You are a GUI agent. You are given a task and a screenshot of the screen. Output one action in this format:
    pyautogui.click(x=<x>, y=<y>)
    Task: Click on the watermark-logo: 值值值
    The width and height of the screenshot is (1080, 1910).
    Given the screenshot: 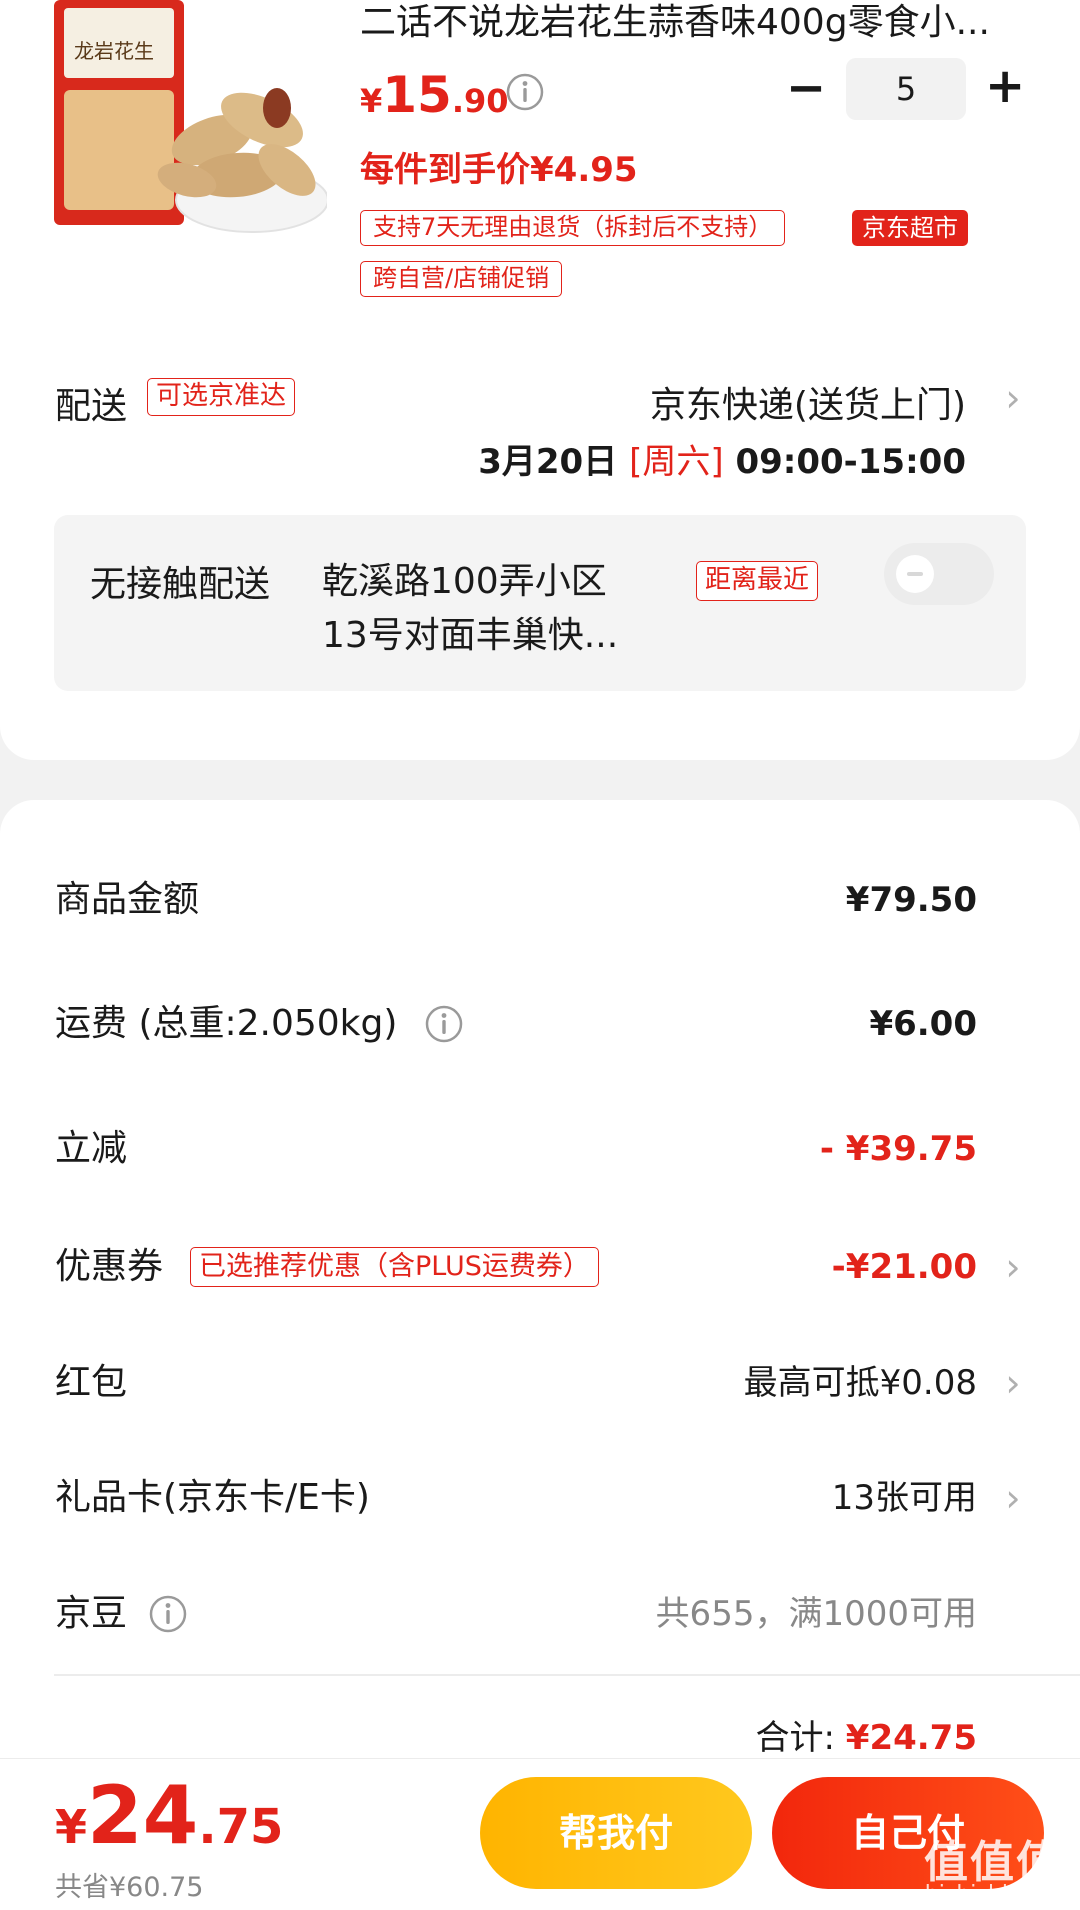 What is the action you would take?
    pyautogui.click(x=993, y=1862)
    